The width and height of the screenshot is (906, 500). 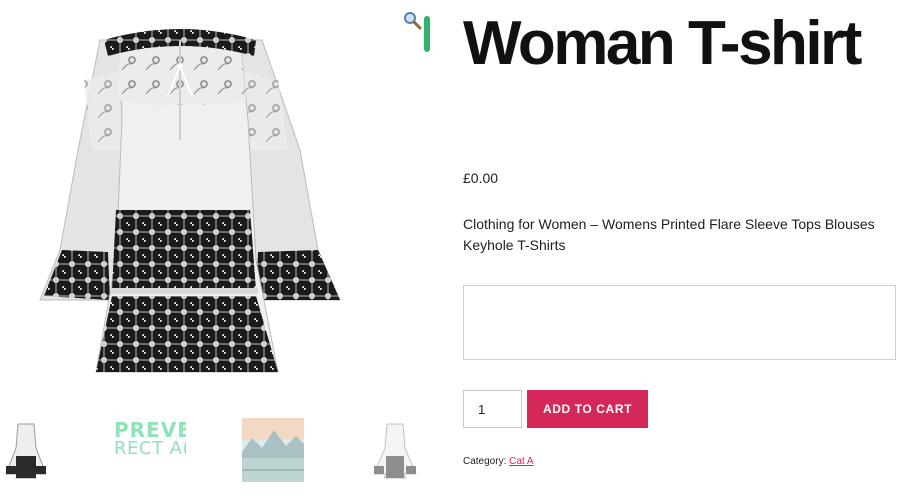 I want to click on zoom-edge-accent, so click(x=427, y=34).